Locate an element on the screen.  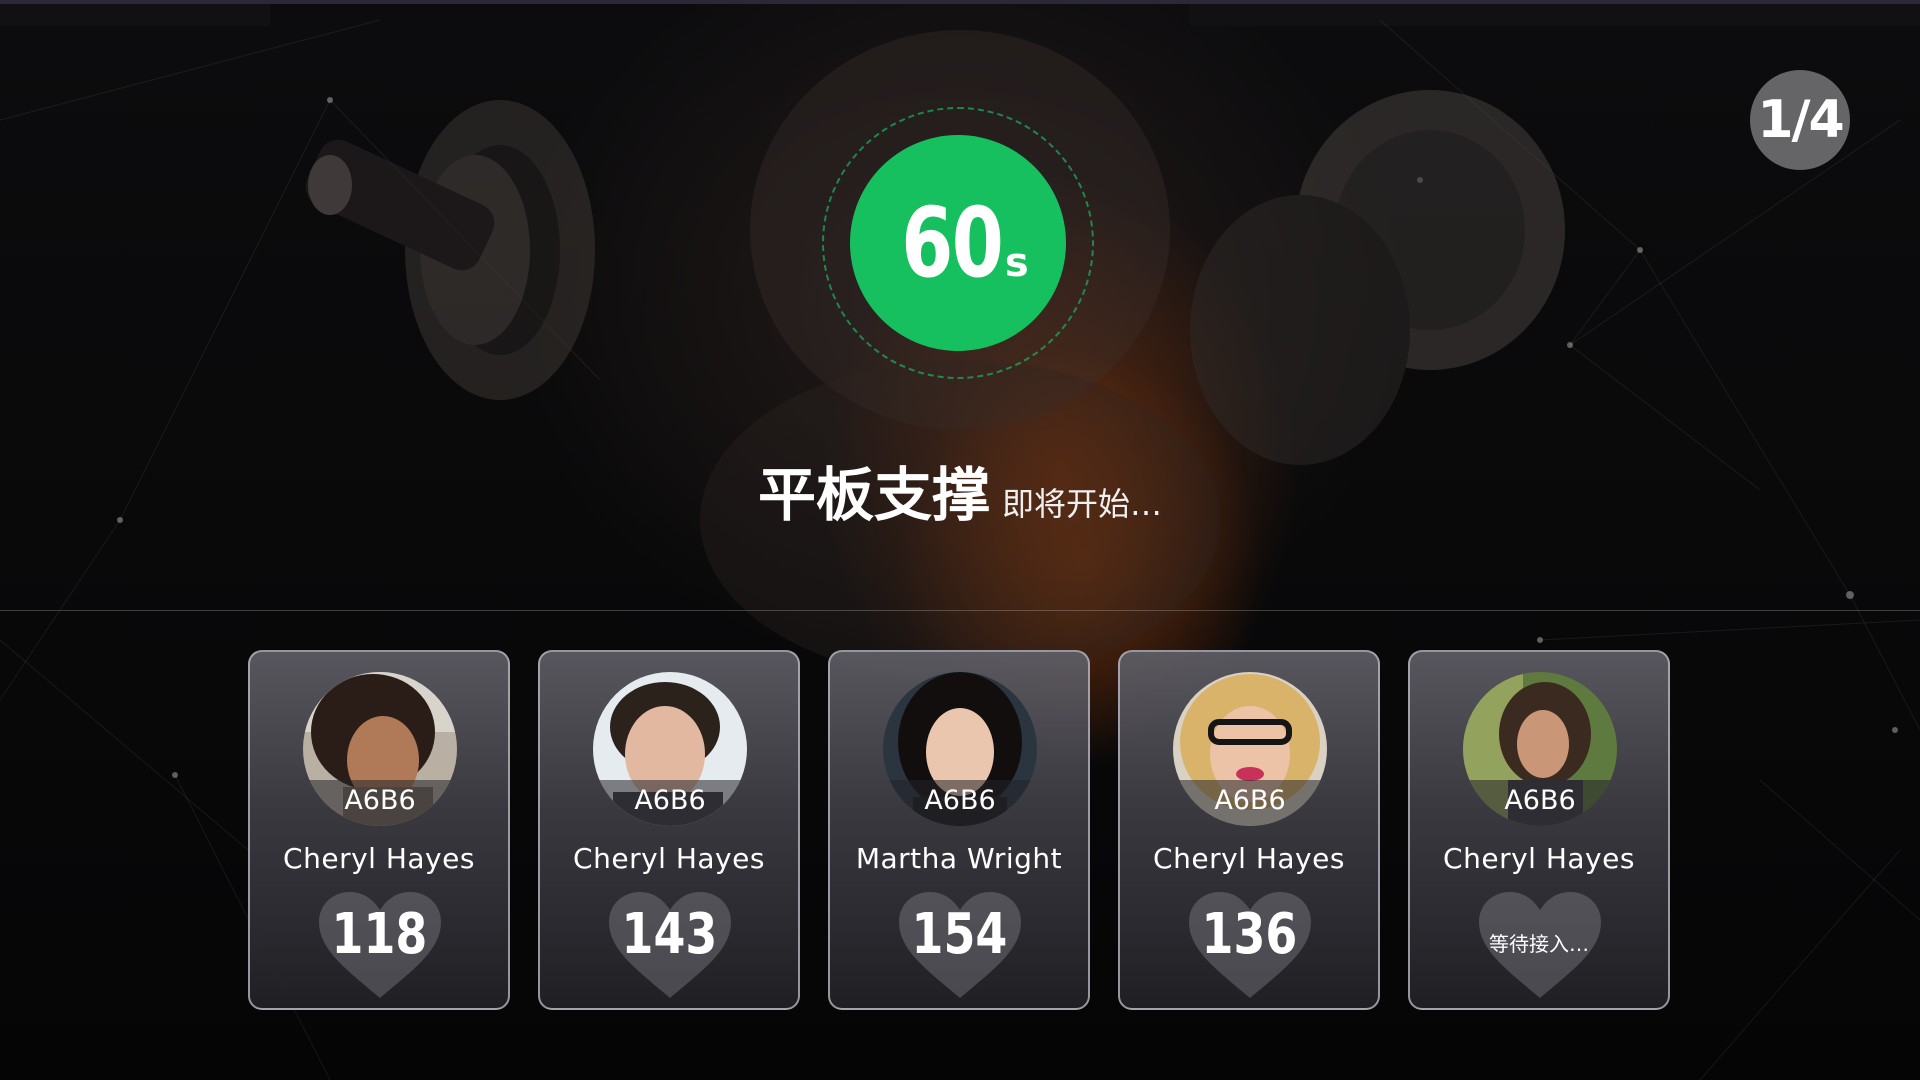
count-value: 154 is located at coordinates (959, 934).